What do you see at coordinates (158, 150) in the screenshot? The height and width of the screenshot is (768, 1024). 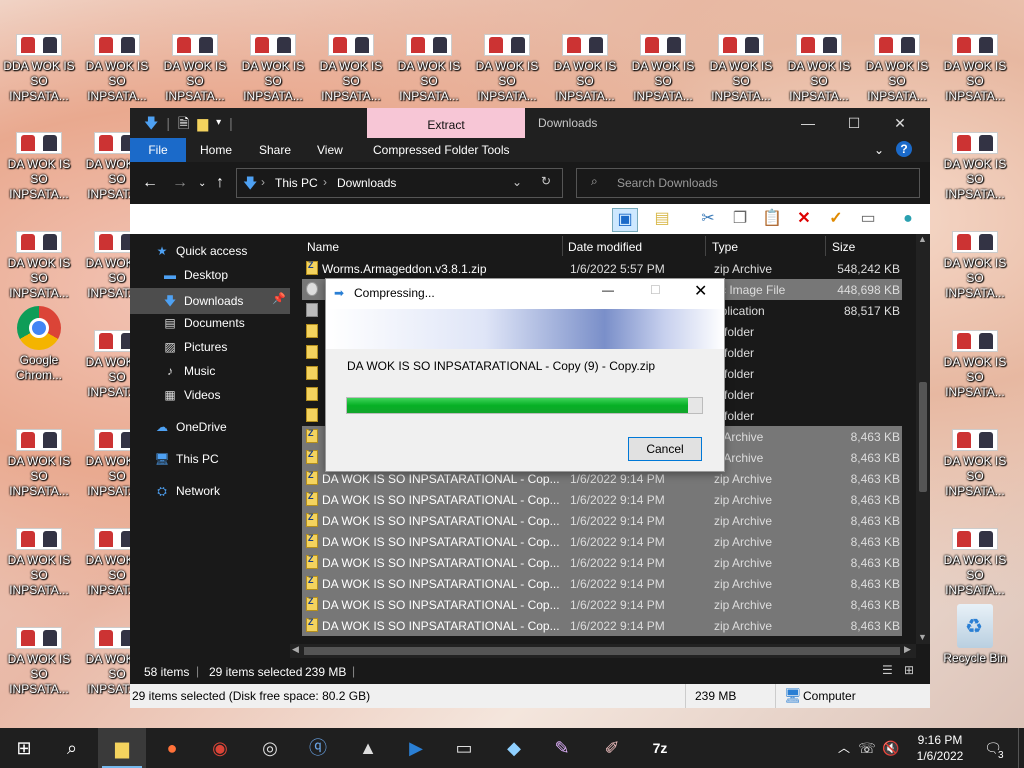 I see `tab-file: File` at bounding box center [158, 150].